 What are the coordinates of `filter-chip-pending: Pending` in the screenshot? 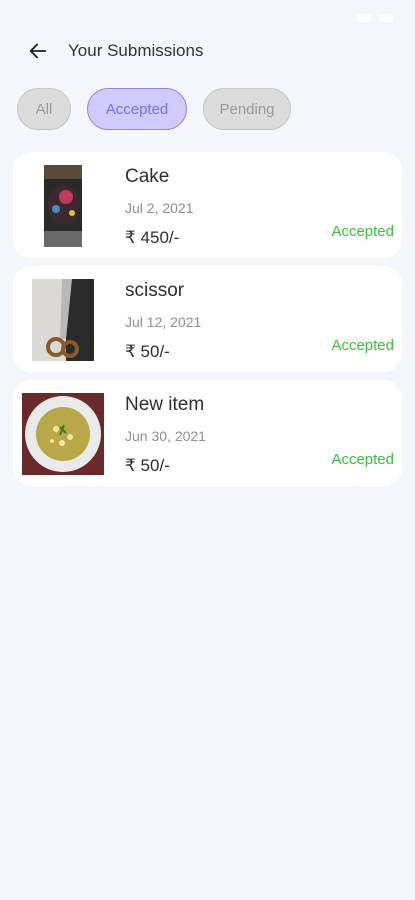 It's located at (247, 109).